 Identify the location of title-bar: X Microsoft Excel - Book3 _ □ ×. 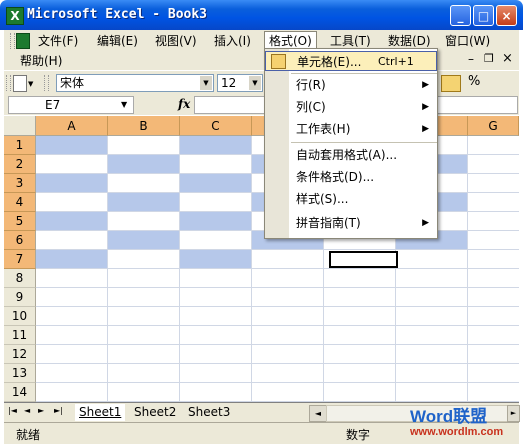
(261, 15).